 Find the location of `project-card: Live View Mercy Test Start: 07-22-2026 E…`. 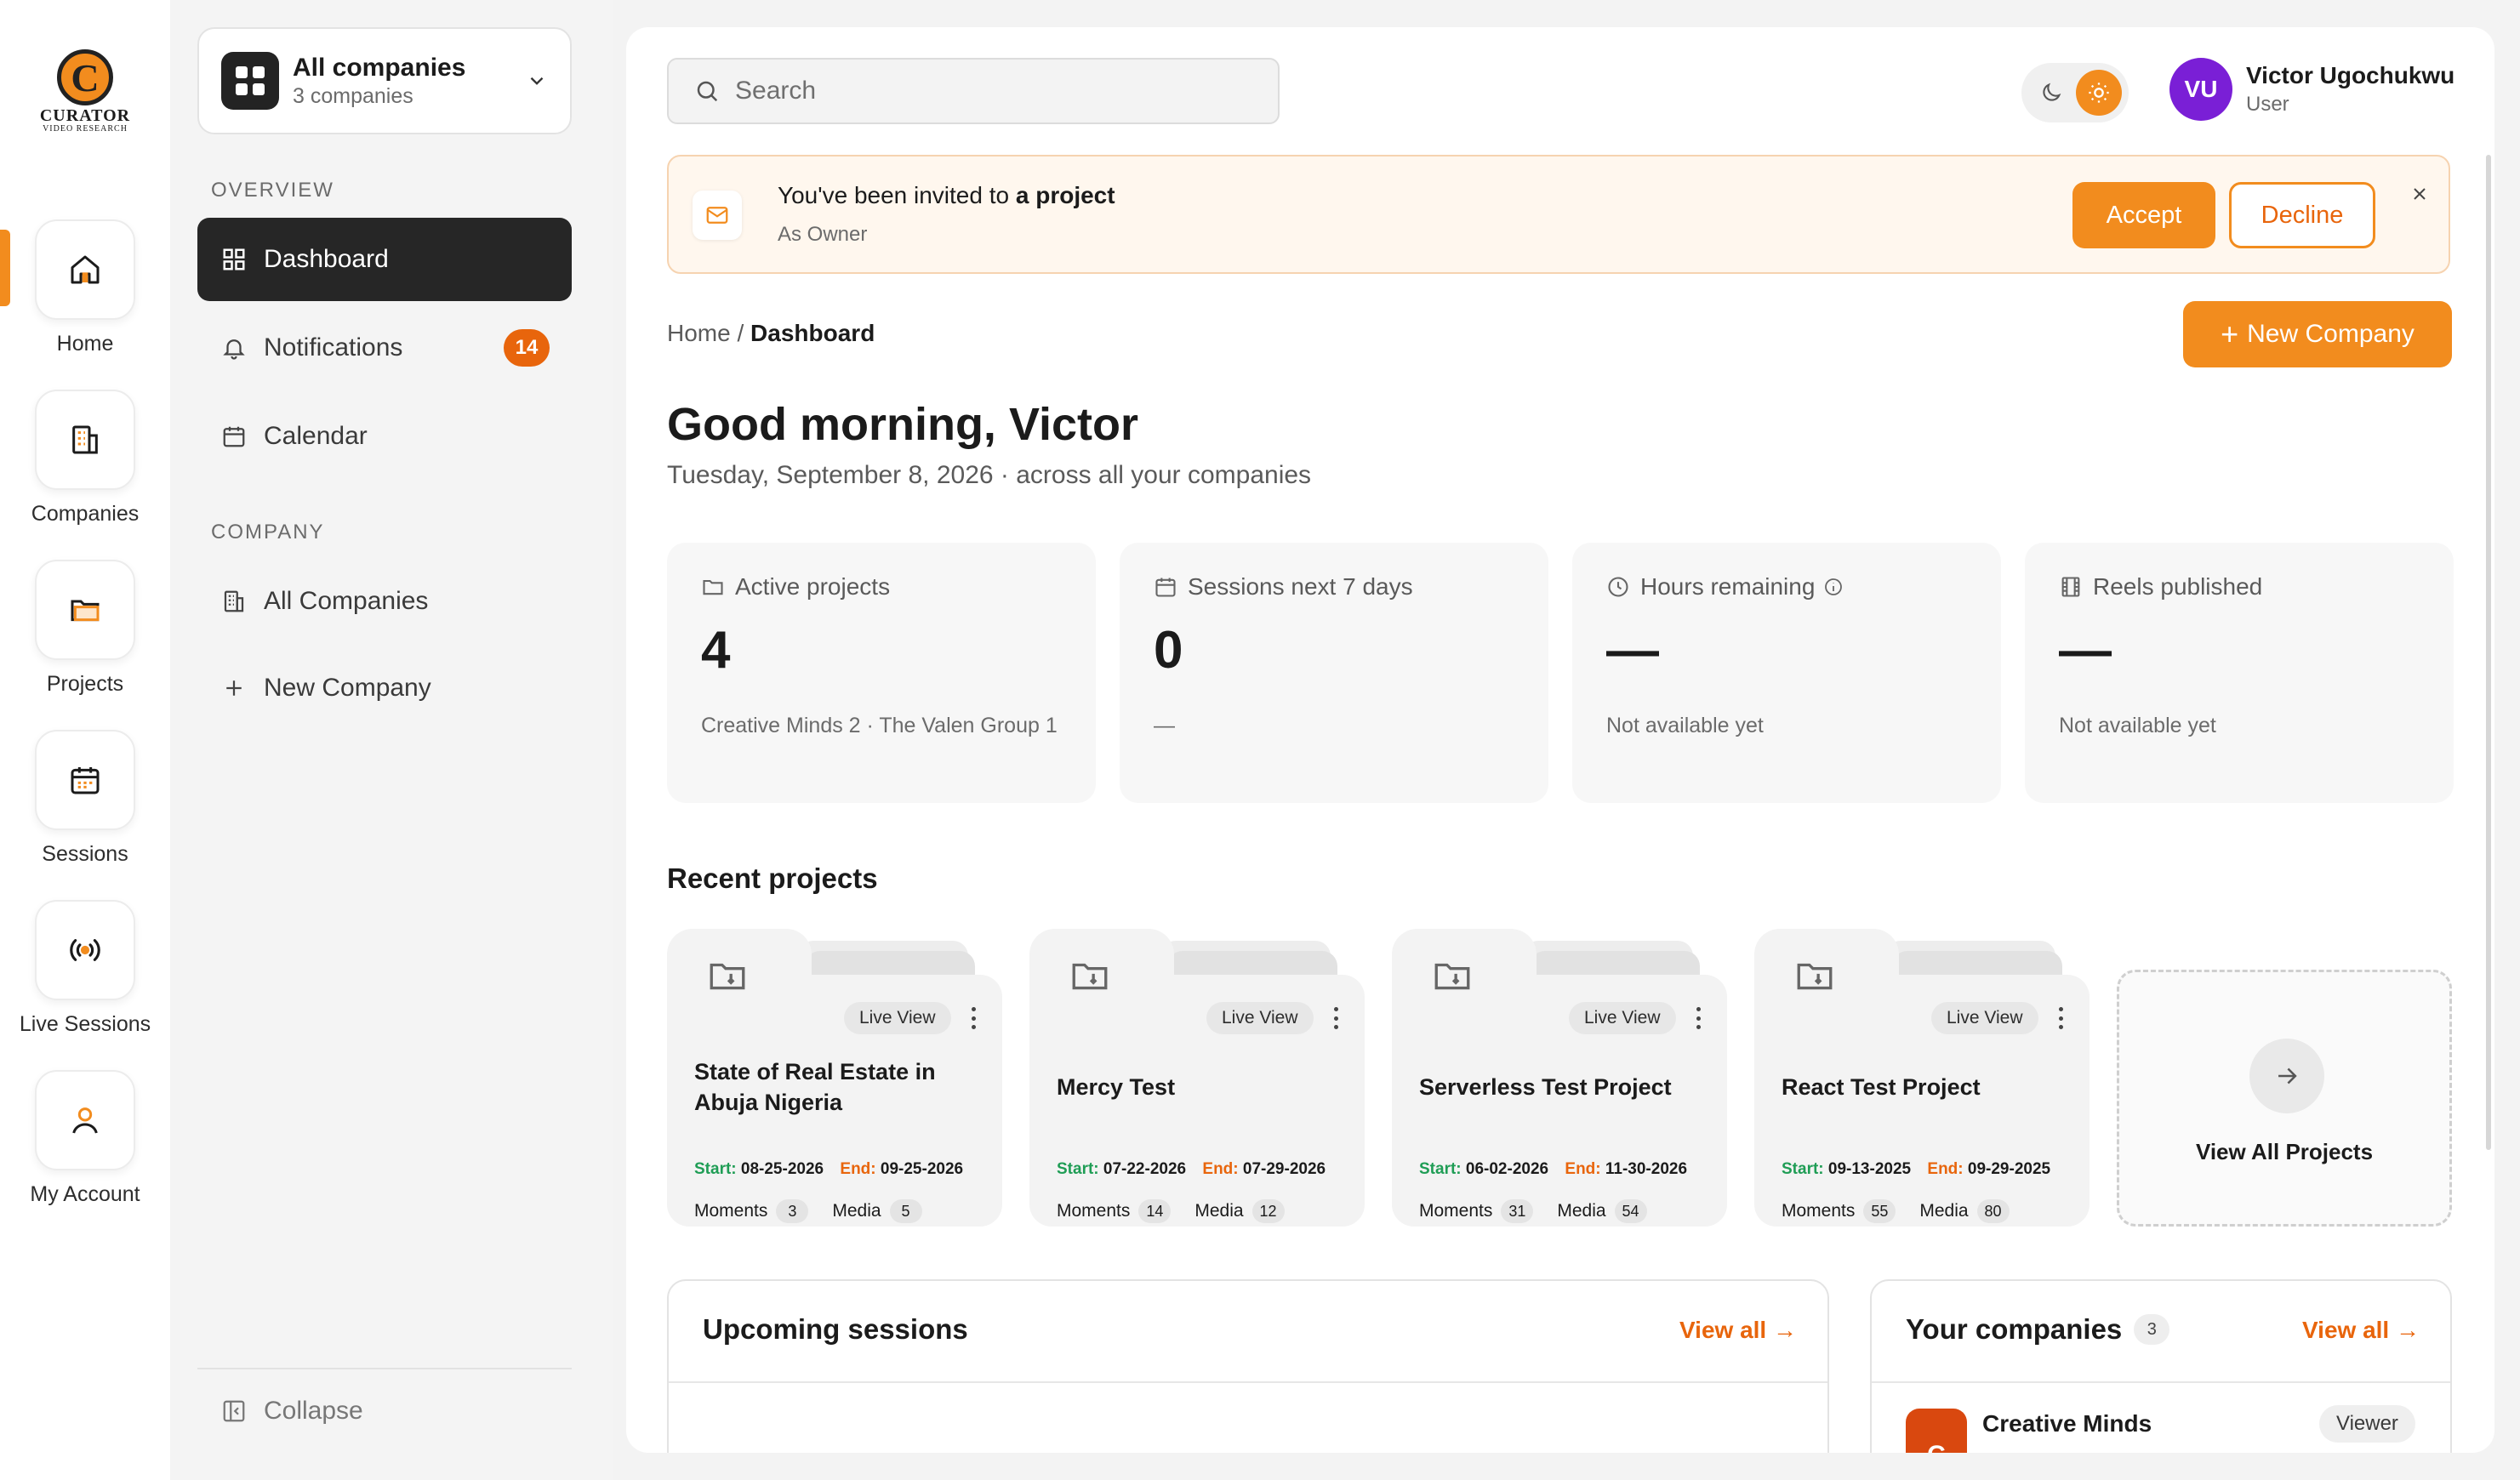

project-card: Live View Mercy Test Start: 07-22-2026 E… is located at coordinates (1199, 1078).